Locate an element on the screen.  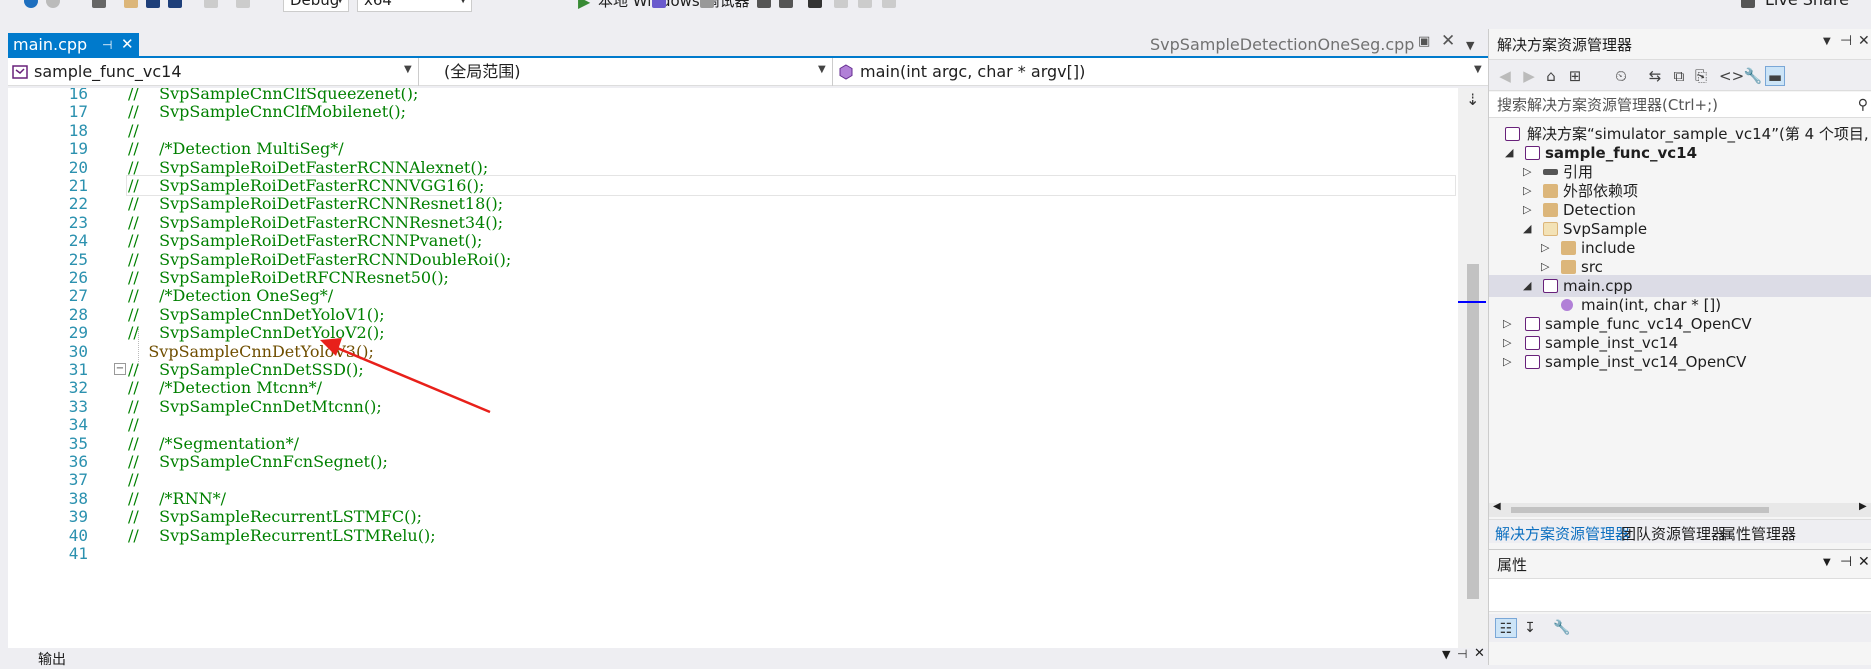
solution-horizontal-scrollbar: ◀ ▶ is located at coordinates (1680, 509).